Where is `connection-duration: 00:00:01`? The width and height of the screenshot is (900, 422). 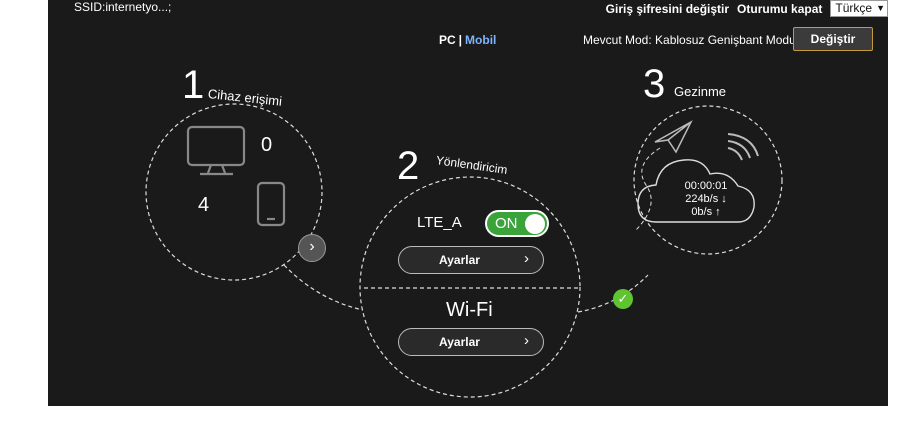
connection-duration: 00:00:01 is located at coordinates (706, 186).